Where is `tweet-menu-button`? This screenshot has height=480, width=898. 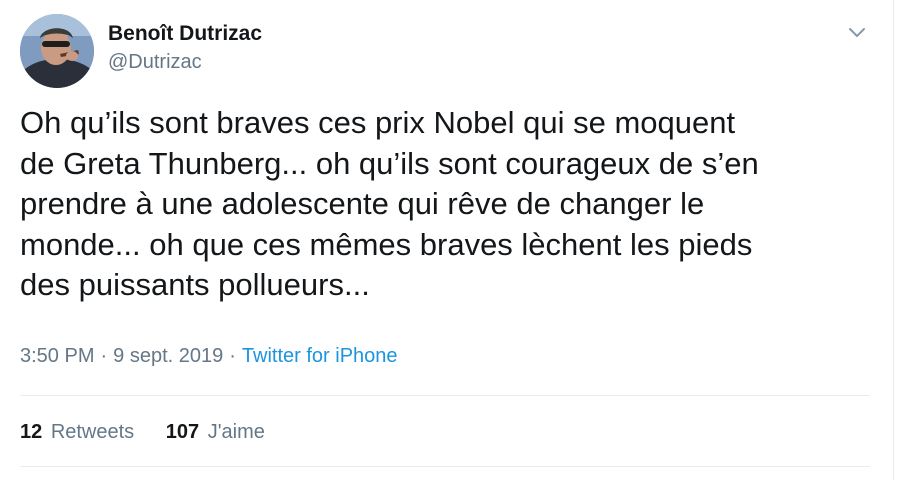
tweet-menu-button is located at coordinates (857, 33).